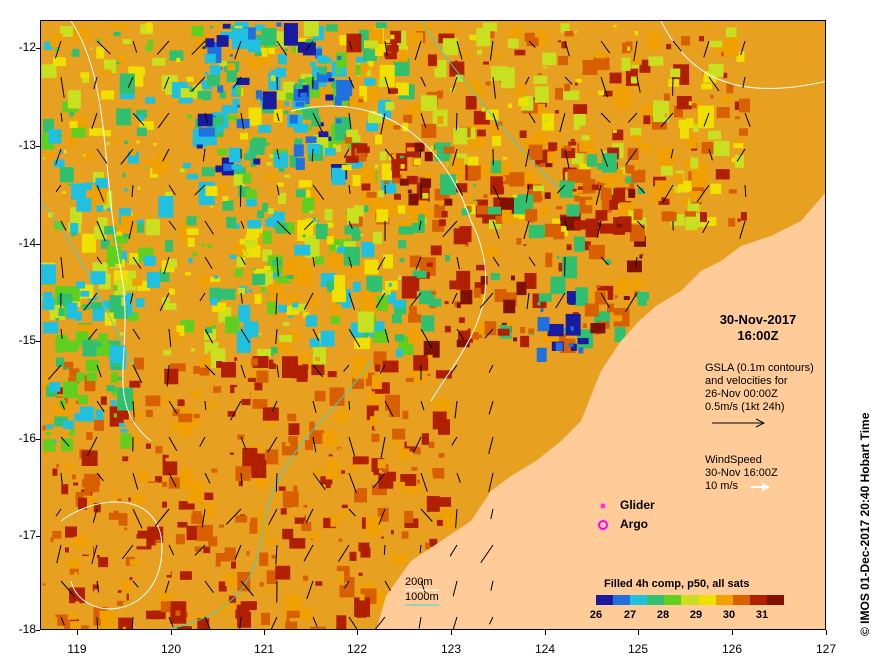  I want to click on map-datetime: 30-Nov-2017 16:00Z, so click(758, 328).